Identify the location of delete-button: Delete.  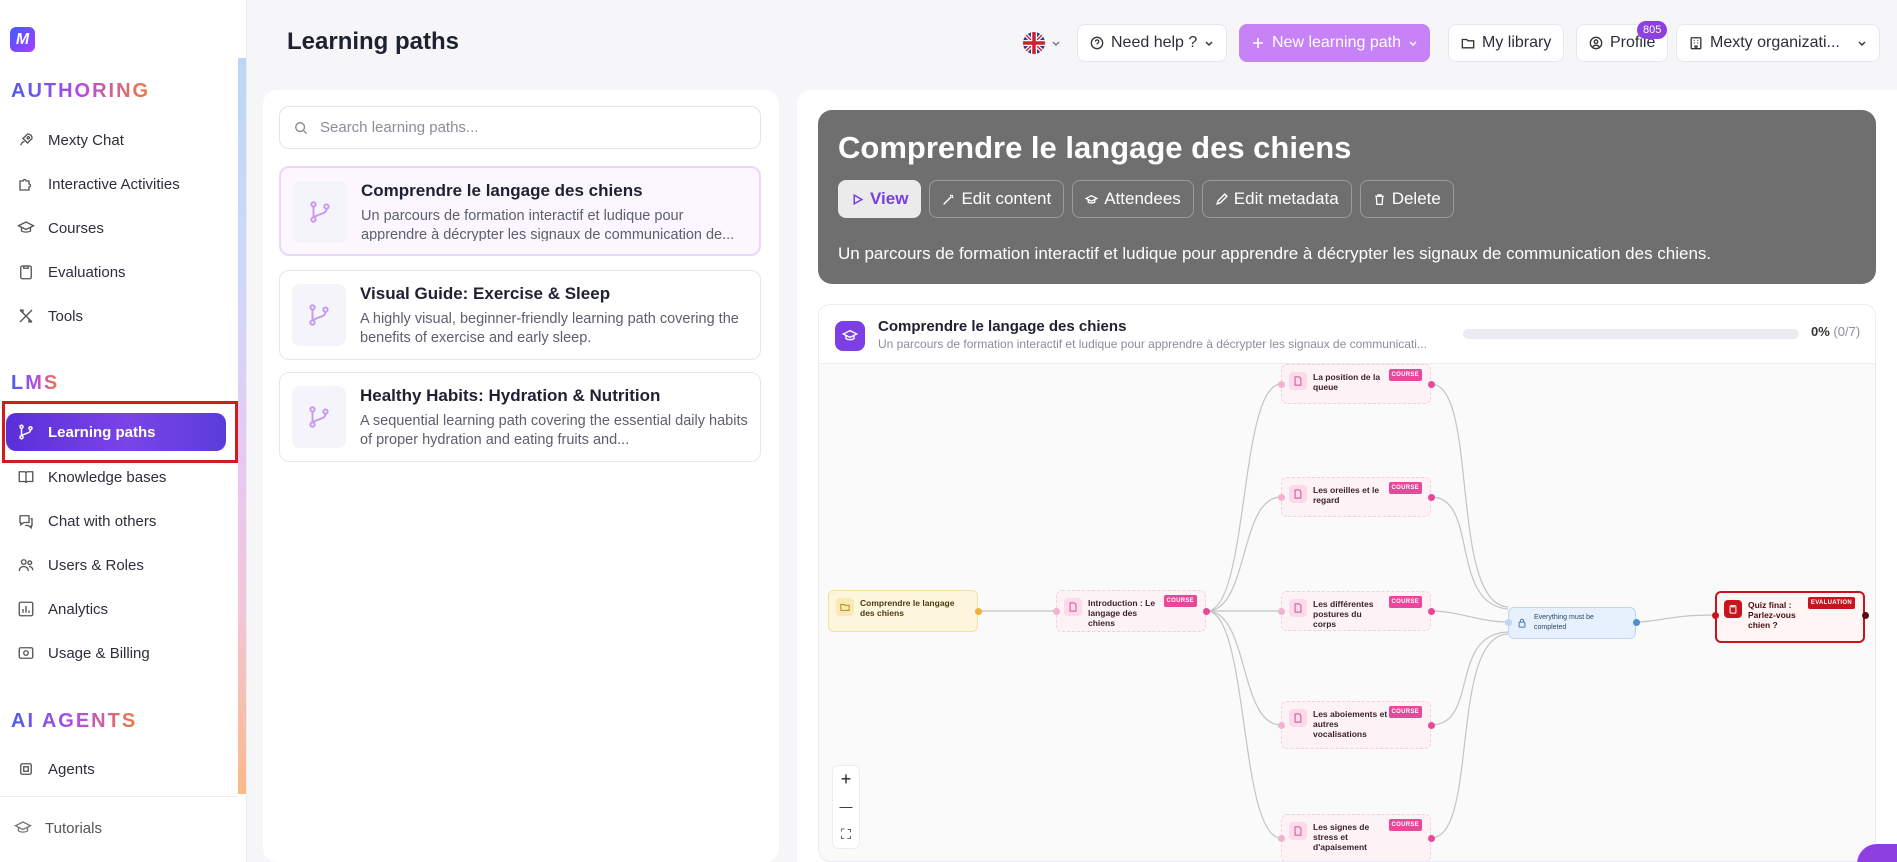
(1406, 199).